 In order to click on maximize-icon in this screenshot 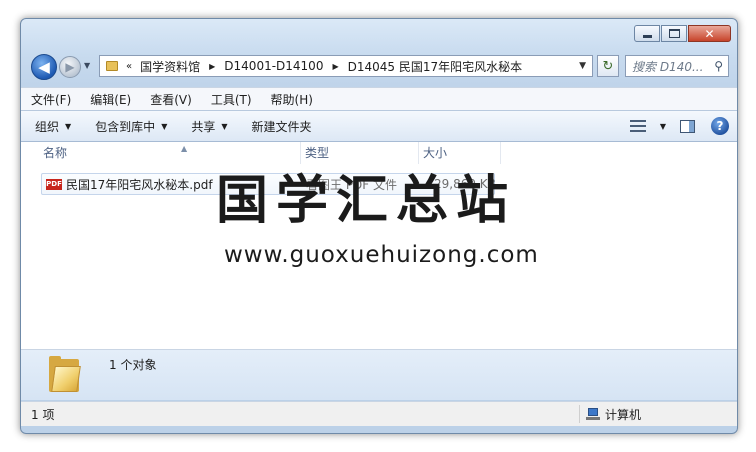, I will do `click(674, 33)`.